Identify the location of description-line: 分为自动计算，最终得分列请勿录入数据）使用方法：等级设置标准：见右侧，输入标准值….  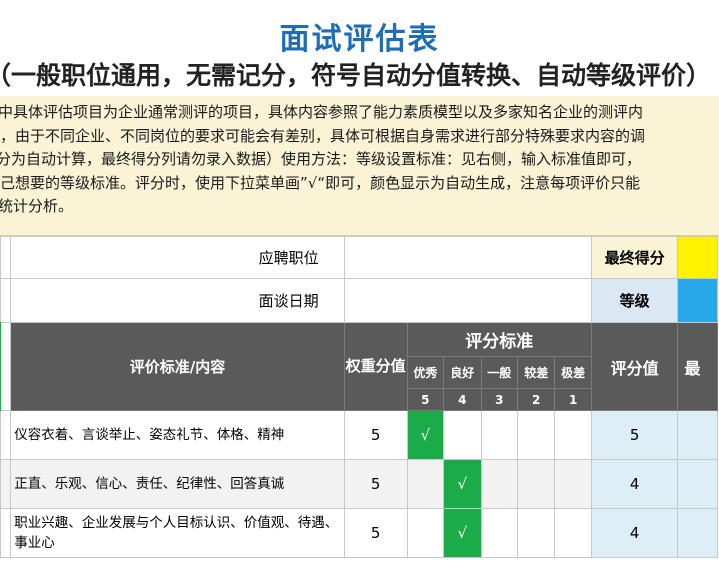
(321, 159).